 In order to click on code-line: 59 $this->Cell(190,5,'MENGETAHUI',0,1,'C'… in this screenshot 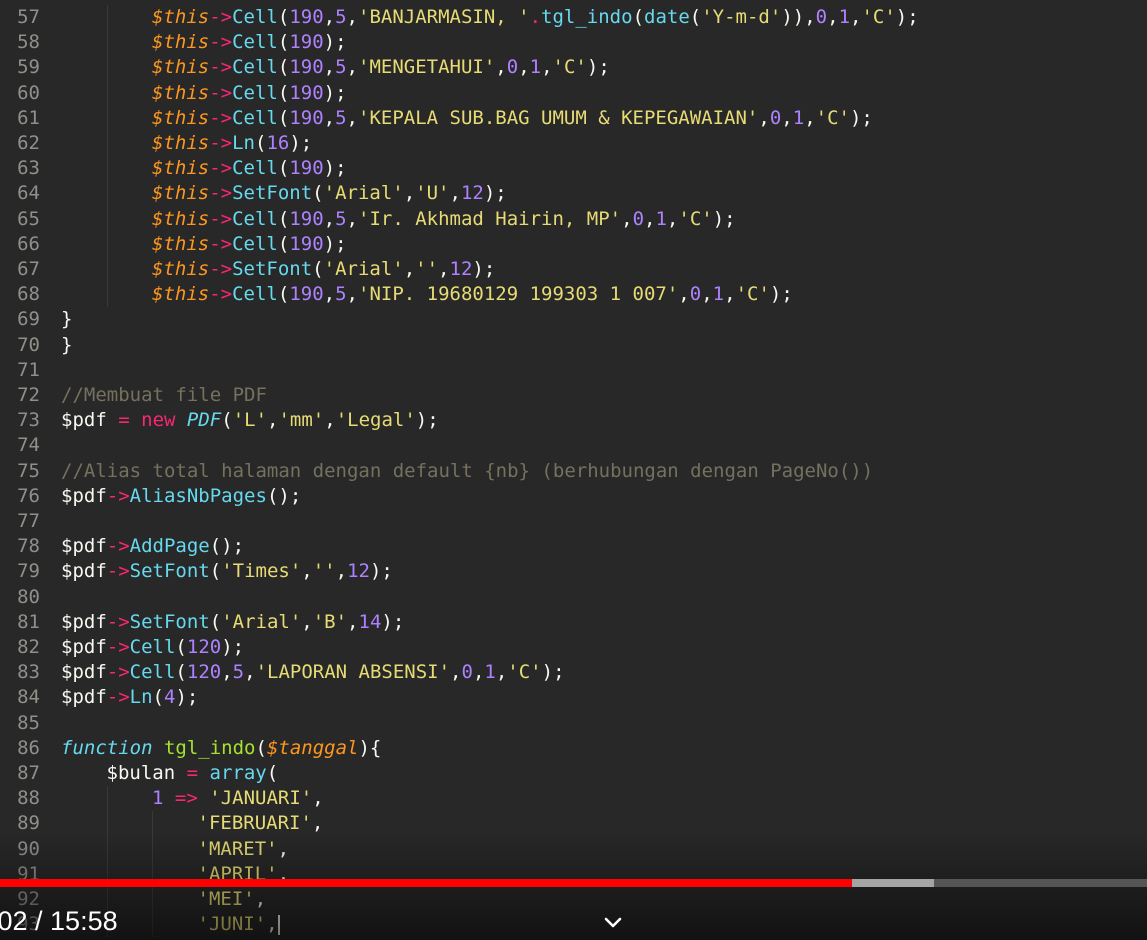, I will do `click(573, 68)`.